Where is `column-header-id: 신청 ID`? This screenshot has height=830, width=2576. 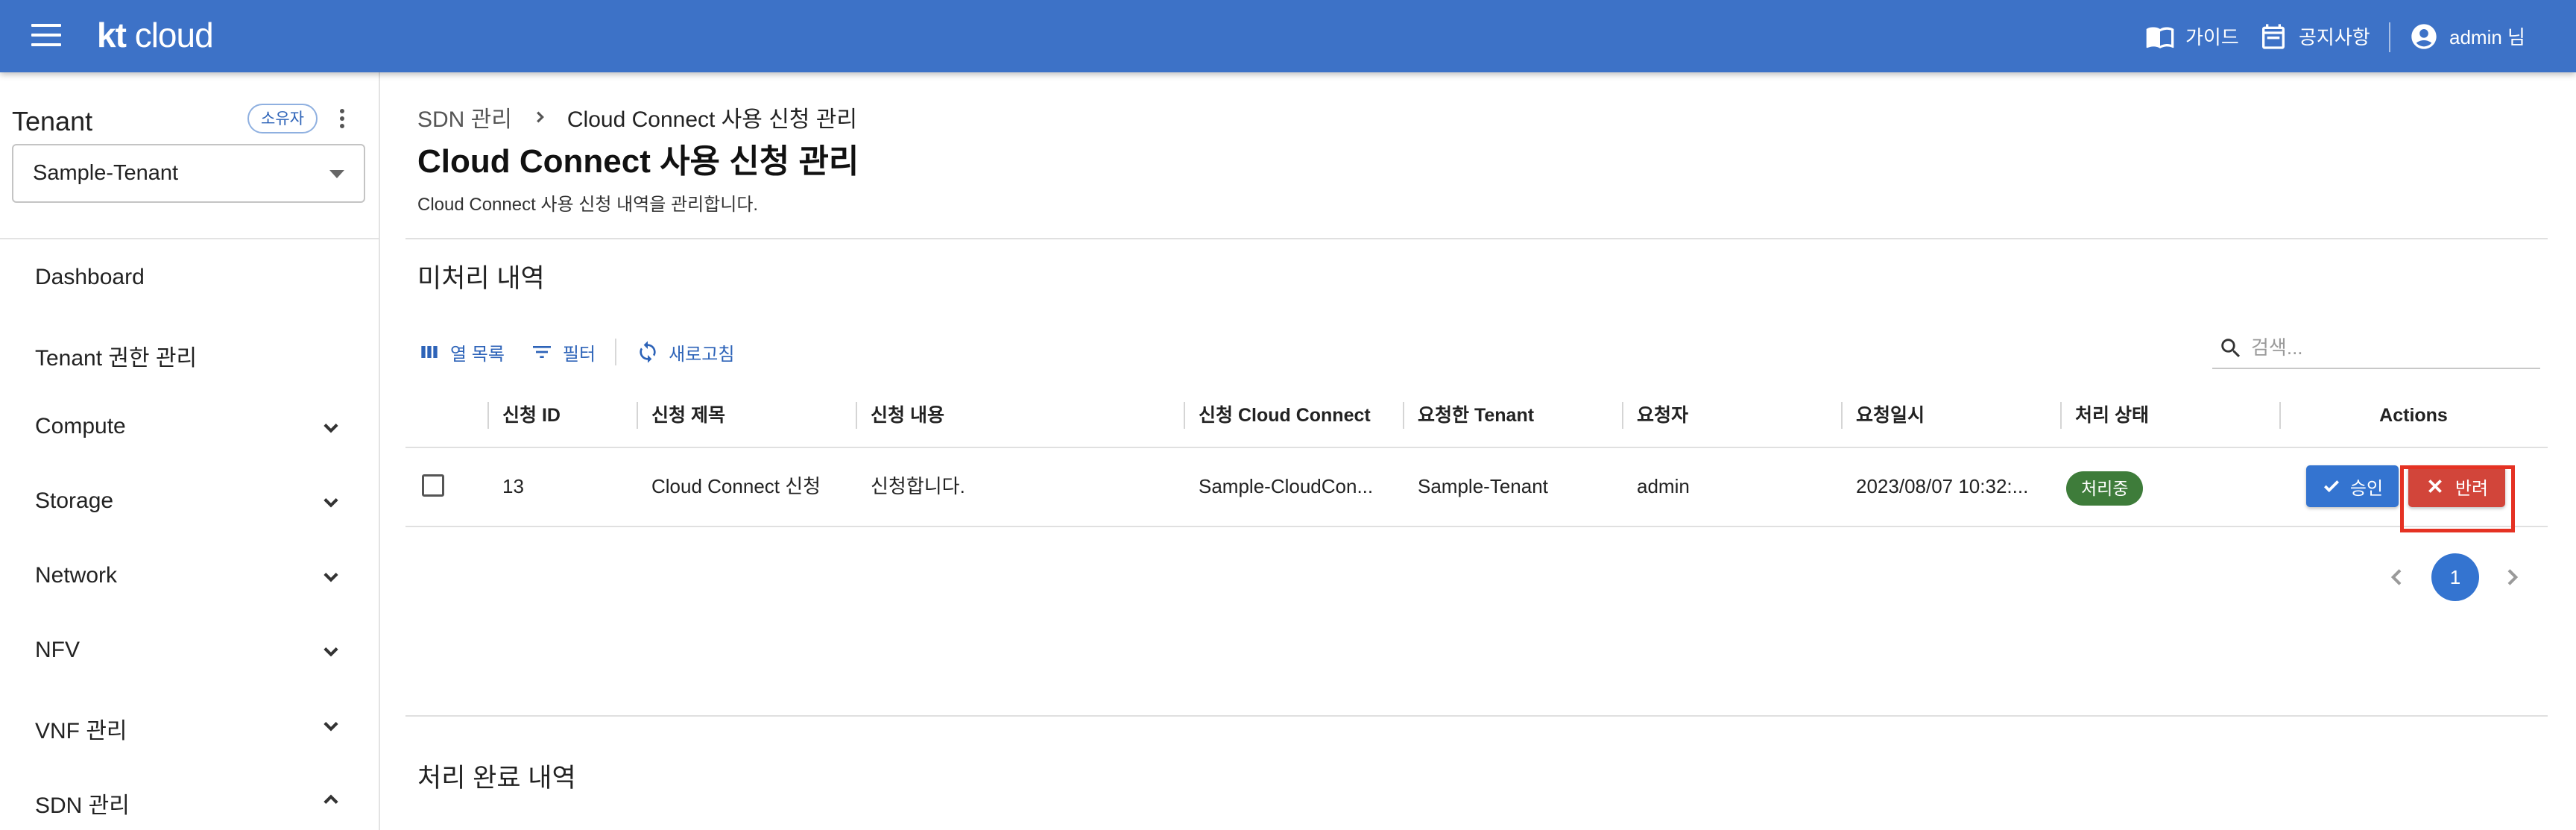 column-header-id: 신청 ID is located at coordinates (562, 415).